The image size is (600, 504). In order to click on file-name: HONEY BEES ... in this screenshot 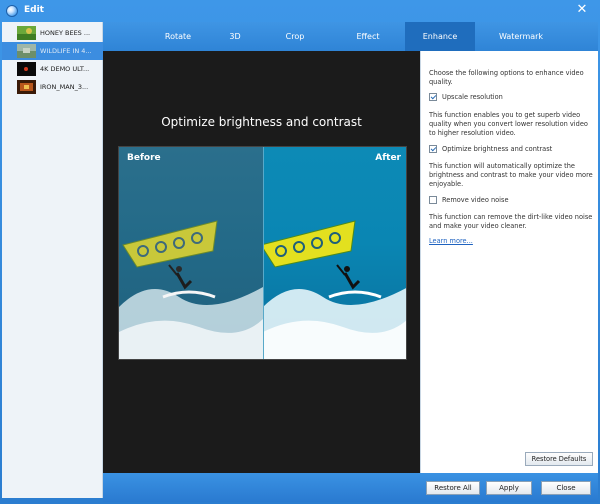, I will do `click(65, 33)`.